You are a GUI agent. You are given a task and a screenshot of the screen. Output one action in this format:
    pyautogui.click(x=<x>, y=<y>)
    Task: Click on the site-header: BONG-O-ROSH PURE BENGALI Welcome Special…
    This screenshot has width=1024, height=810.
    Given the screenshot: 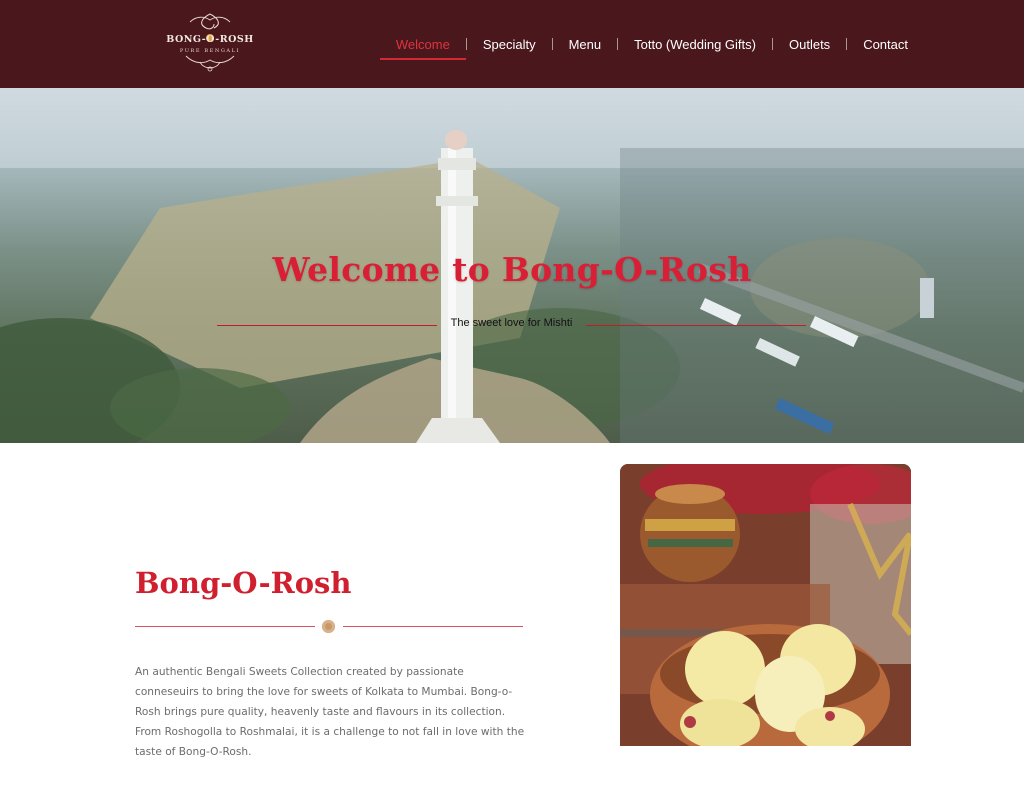 What is the action you would take?
    pyautogui.click(x=512, y=44)
    